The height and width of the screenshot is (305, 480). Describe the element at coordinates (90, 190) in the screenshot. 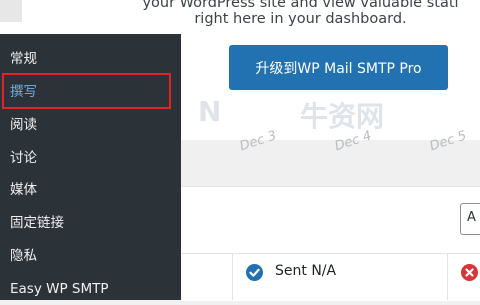

I see `submenu-item-media: 媒体` at that location.